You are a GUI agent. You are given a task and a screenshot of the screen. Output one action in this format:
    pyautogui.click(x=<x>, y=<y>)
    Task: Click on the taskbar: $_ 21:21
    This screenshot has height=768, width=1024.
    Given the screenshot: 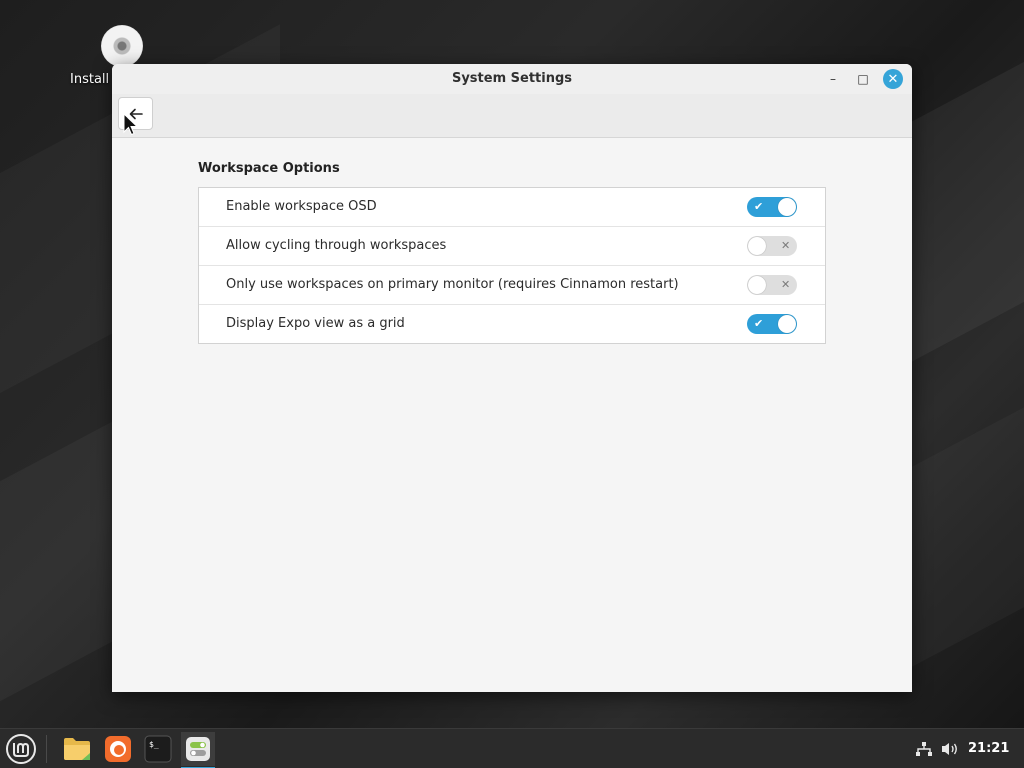 What is the action you would take?
    pyautogui.click(x=512, y=748)
    